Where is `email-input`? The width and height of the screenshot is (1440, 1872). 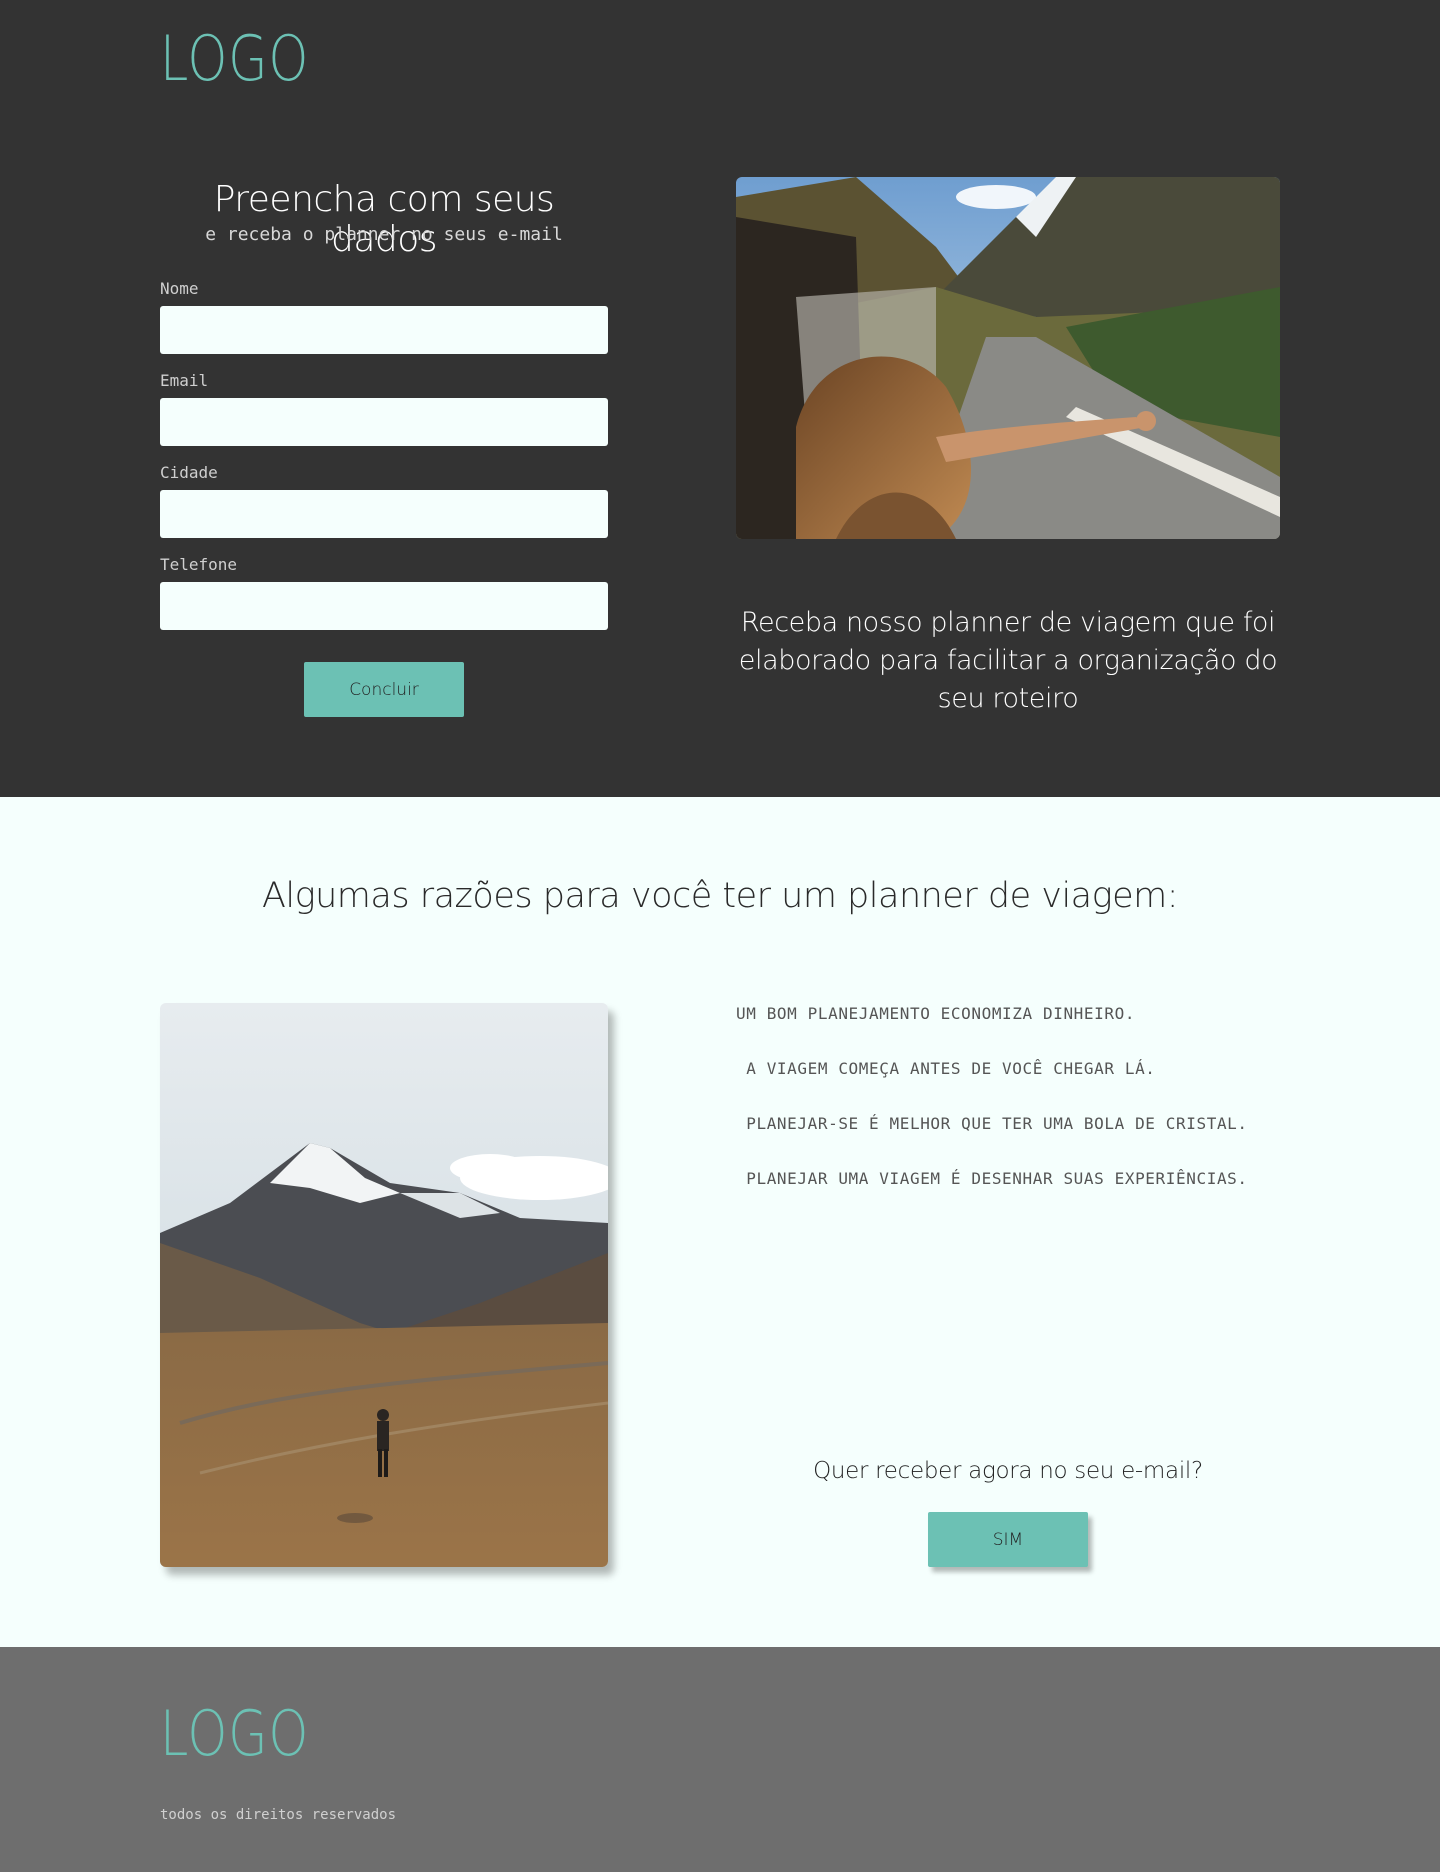 email-input is located at coordinates (384, 422).